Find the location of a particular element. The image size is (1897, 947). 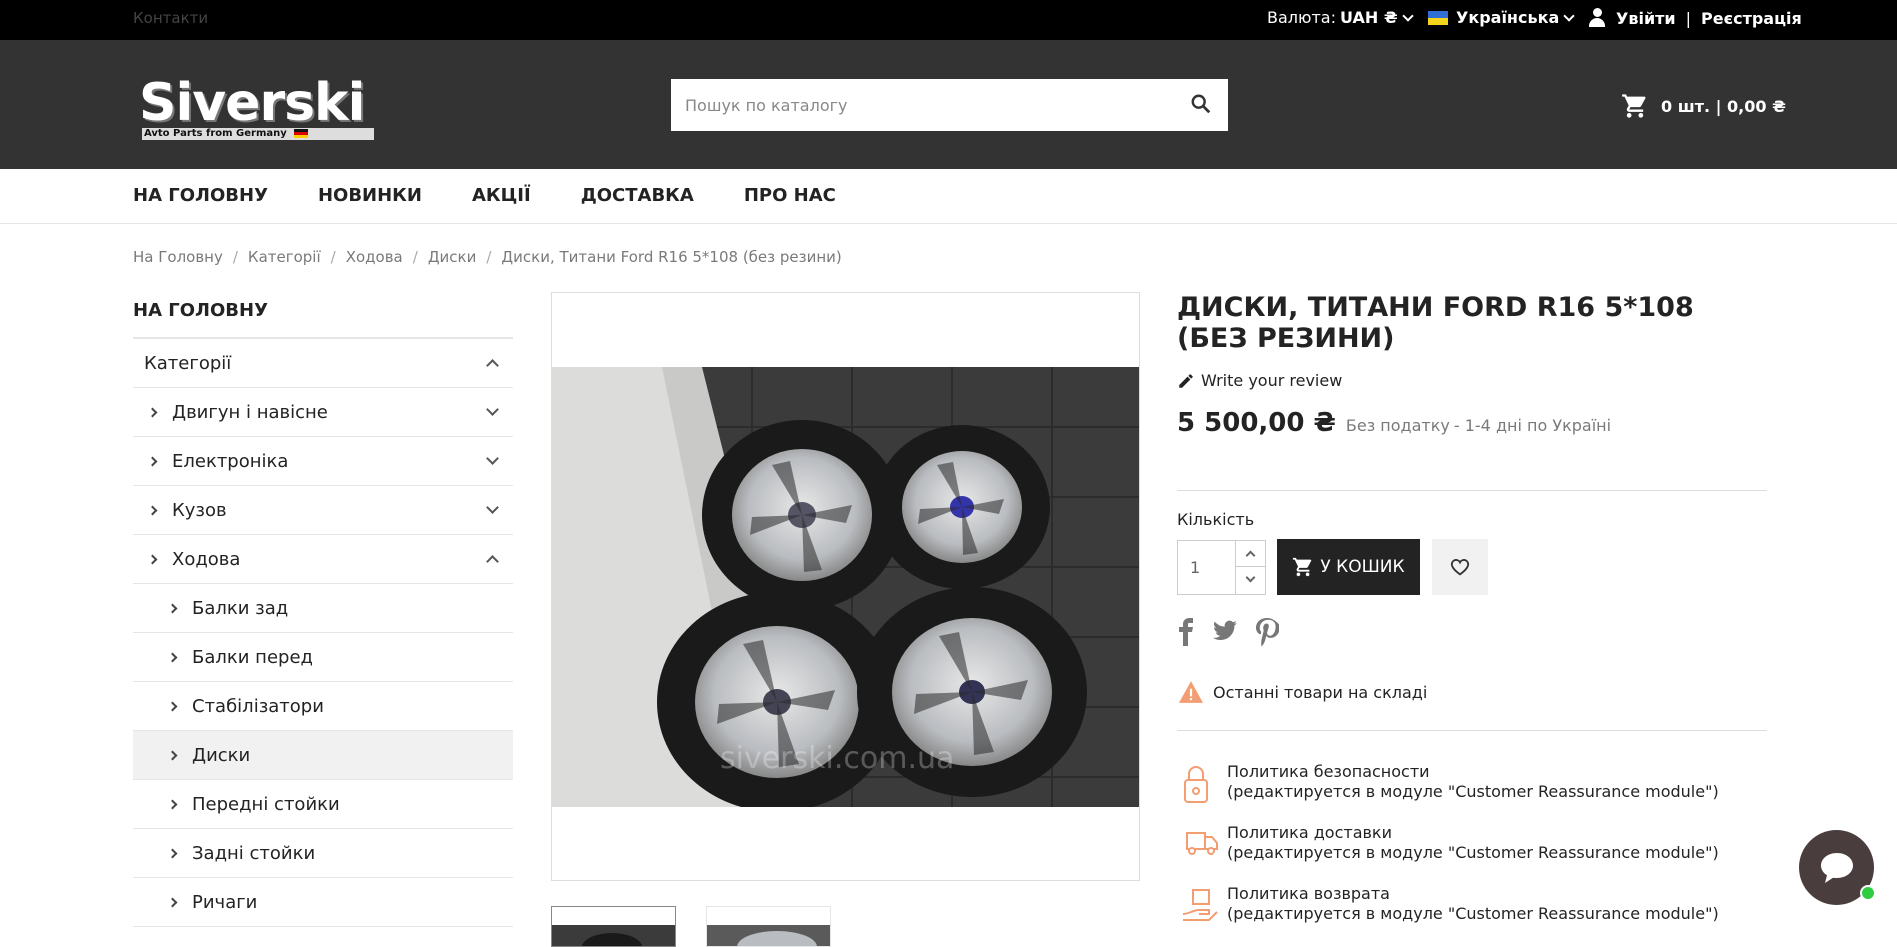

cart-summary: 0 шт. | 0,00 ₴ is located at coordinates (1703, 106).